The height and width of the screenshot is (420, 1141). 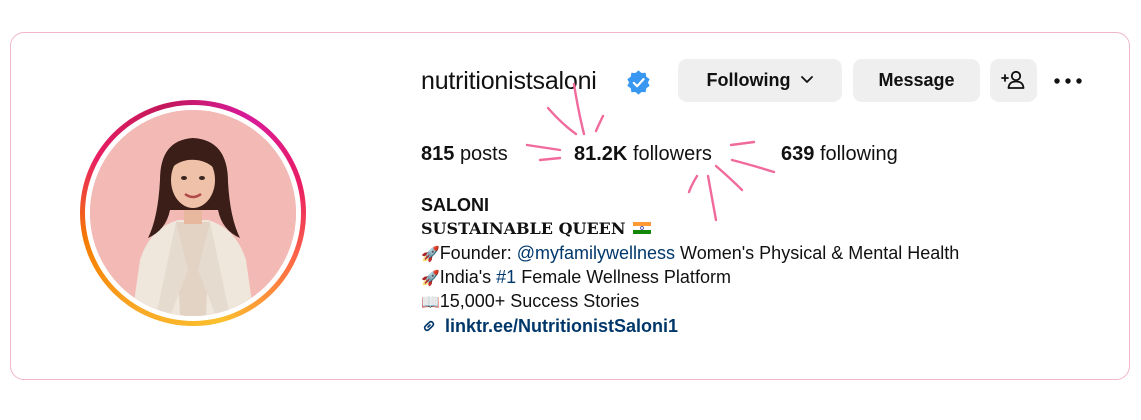 What do you see at coordinates (623, 277) in the screenshot?
I see `bio-line2-suffix: Female Wellness Platform` at bounding box center [623, 277].